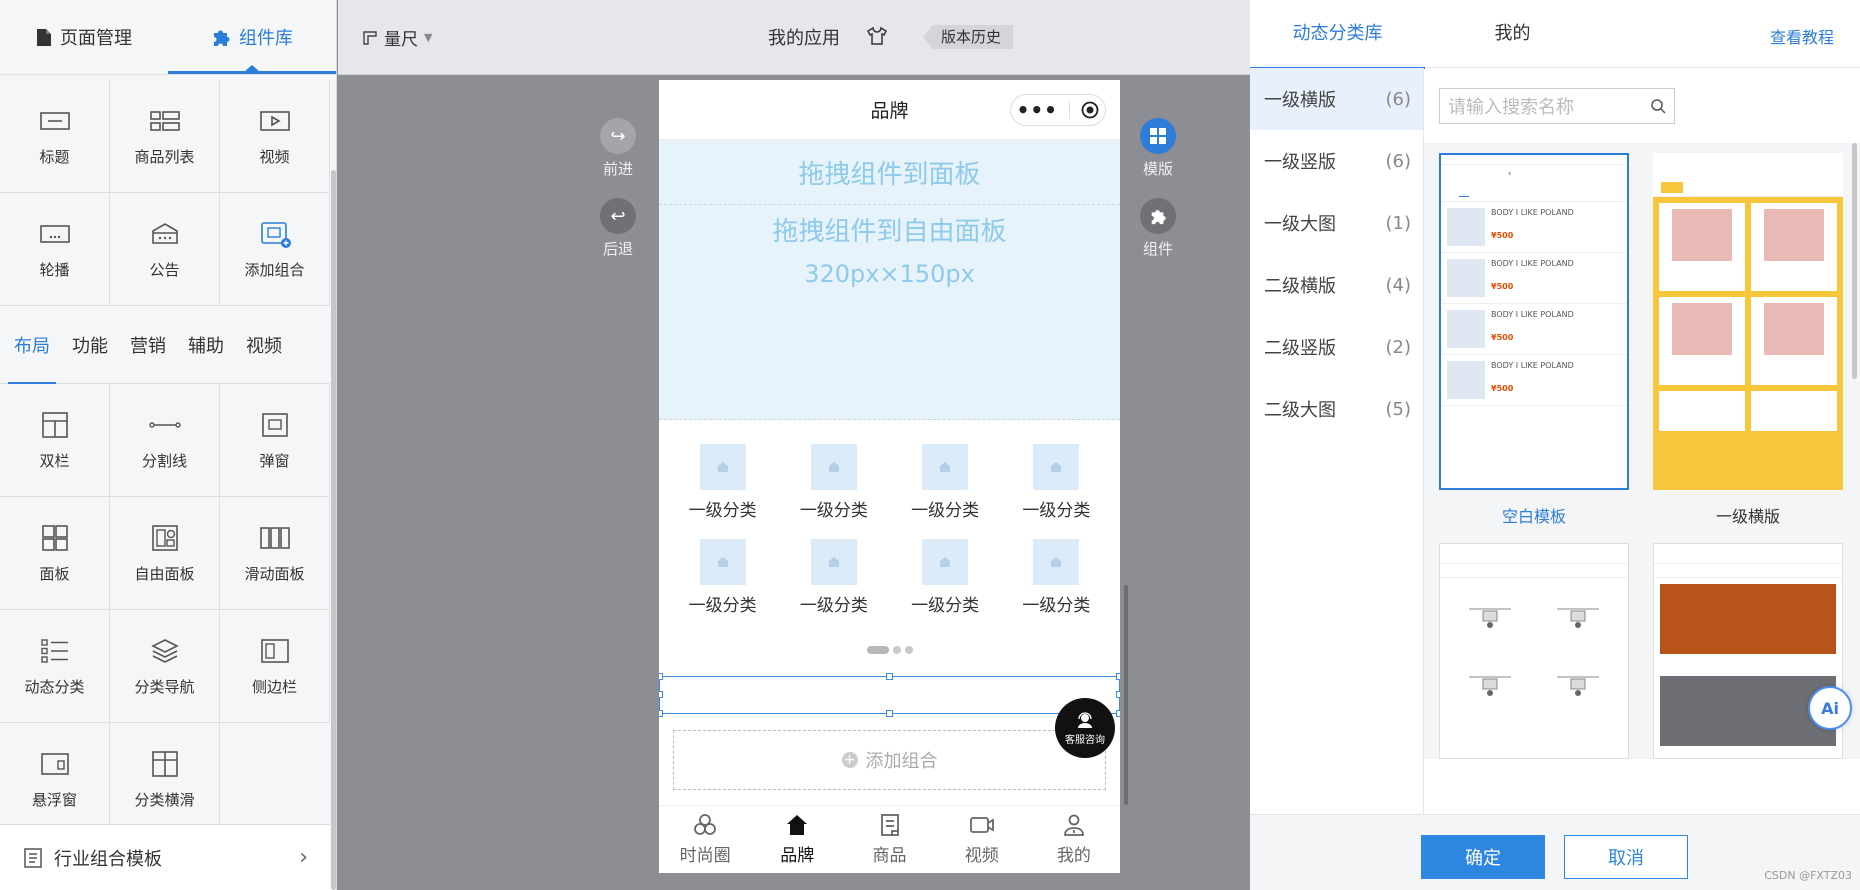 The height and width of the screenshot is (890, 1860). What do you see at coordinates (1533, 516) in the screenshot?
I see `template-label-blank: 空白模板` at bounding box center [1533, 516].